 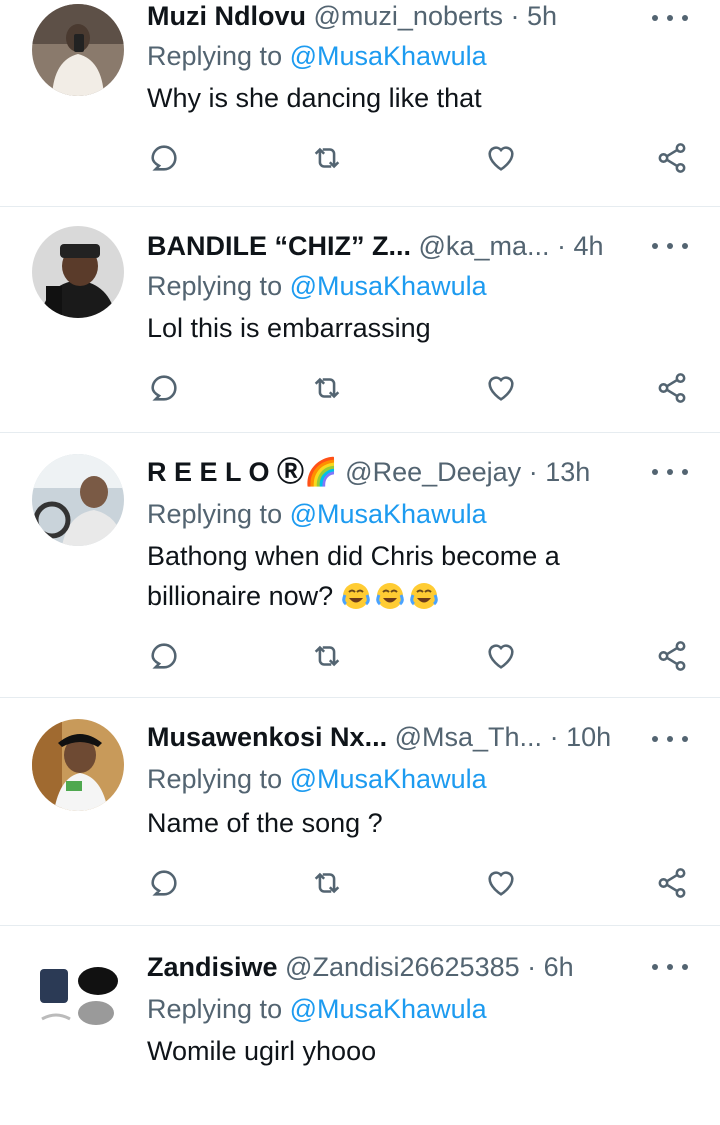 I want to click on tweet-header: BANDILE “CHIZ” Z... @ka_ma... · 4h, so click(x=393, y=246).